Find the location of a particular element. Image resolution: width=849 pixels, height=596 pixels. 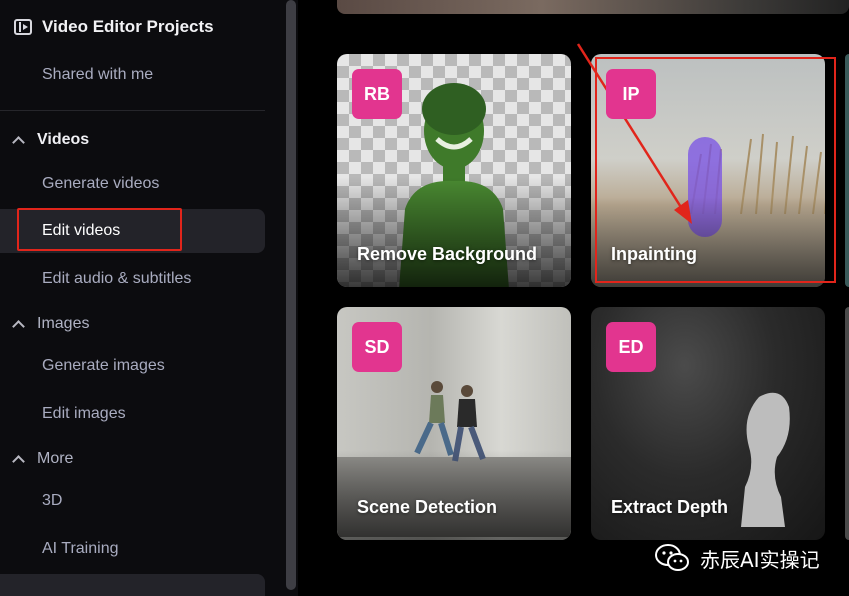

tool-badge: IP is located at coordinates (631, 94).